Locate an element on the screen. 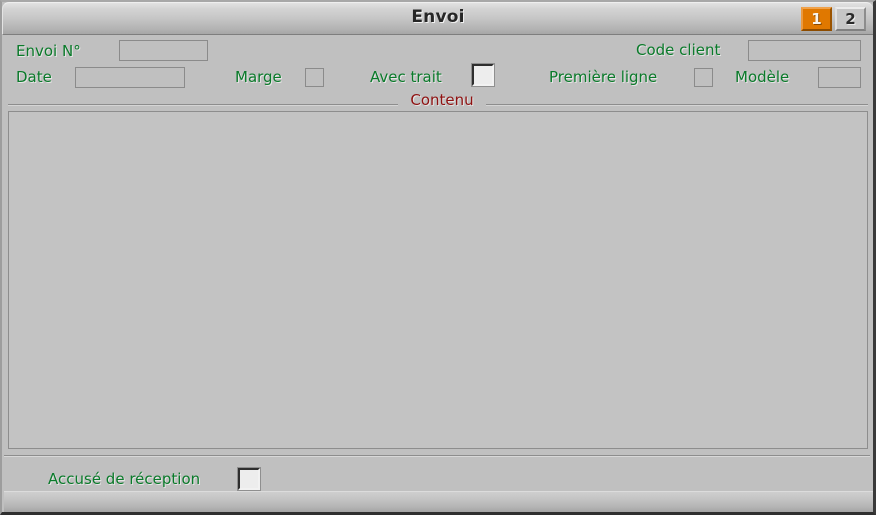  tab-bar: 1 2 is located at coordinates (833, 19).